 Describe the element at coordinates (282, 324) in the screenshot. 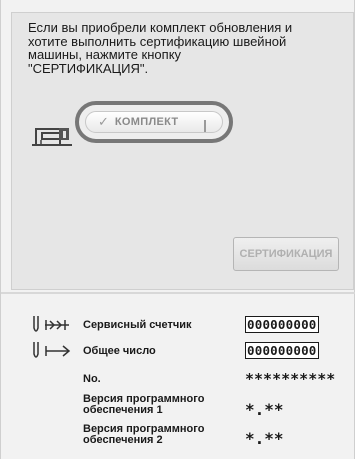

I see `service-counter-value: 000000000` at that location.